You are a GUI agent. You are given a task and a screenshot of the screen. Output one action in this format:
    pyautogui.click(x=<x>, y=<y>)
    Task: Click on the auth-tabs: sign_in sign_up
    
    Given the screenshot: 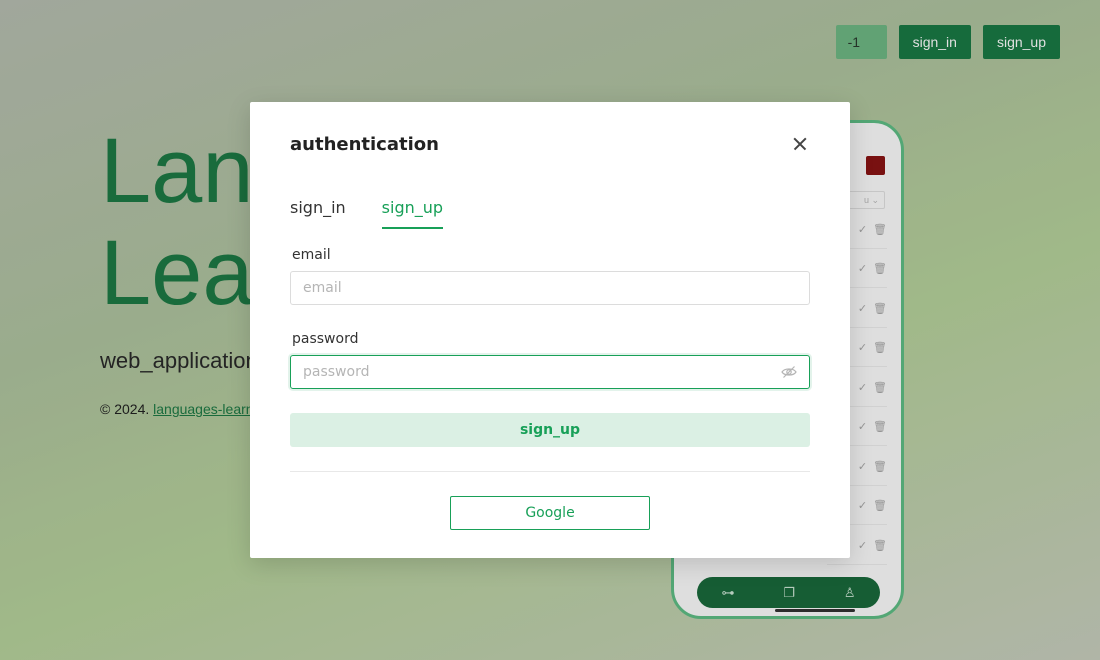 What is the action you would take?
    pyautogui.click(x=367, y=213)
    